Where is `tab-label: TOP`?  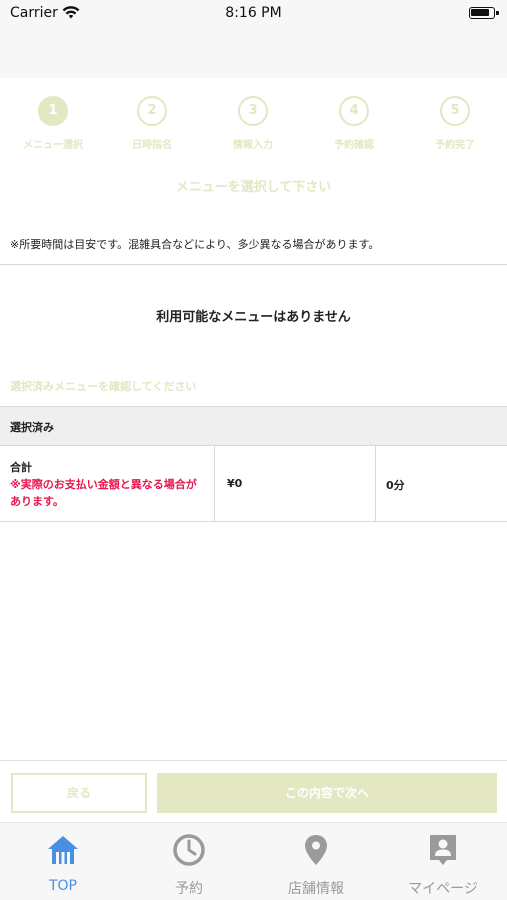 tab-label: TOP is located at coordinates (62, 886).